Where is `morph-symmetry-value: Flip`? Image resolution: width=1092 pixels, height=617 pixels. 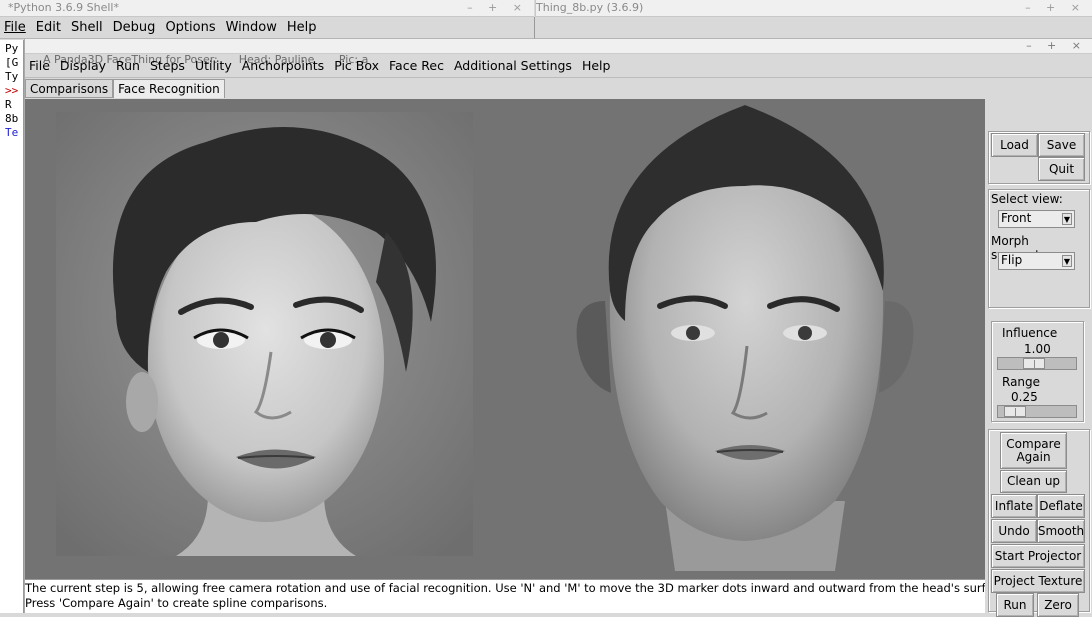 morph-symmetry-value: Flip is located at coordinates (1012, 260).